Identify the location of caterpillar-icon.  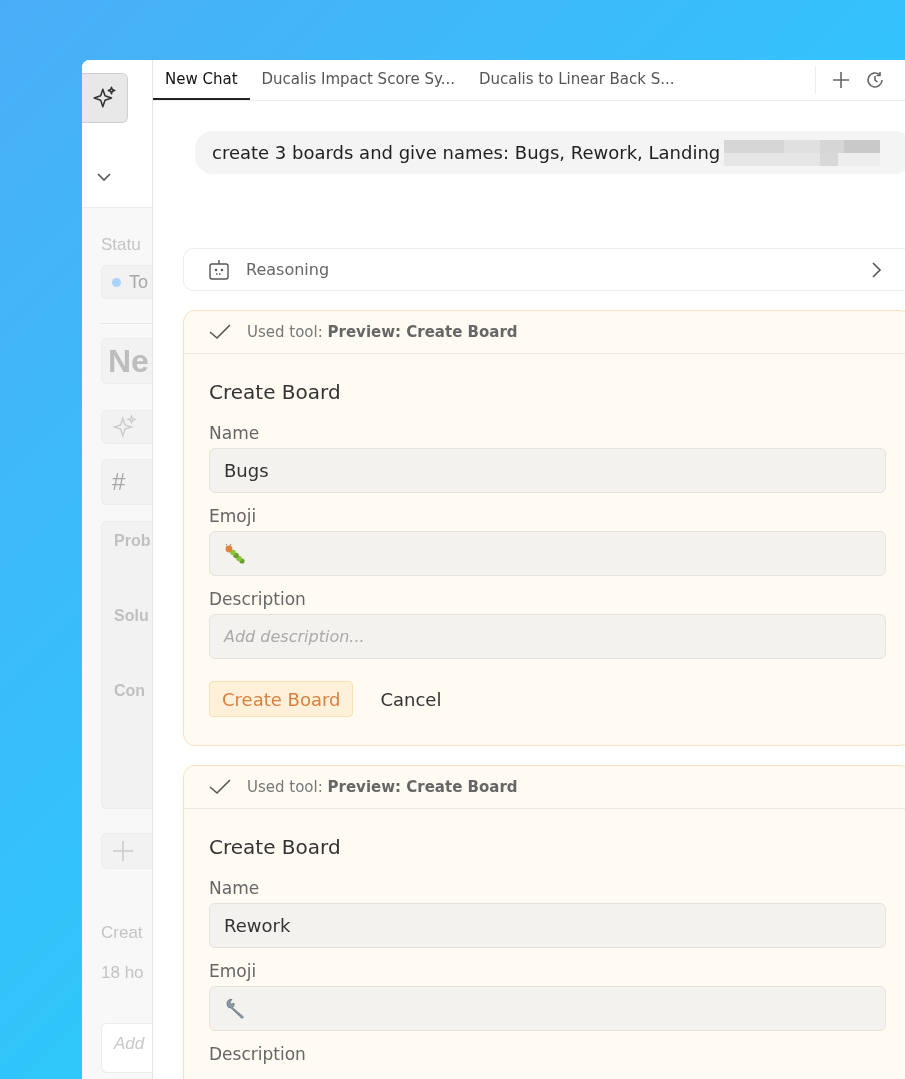
(235, 553).